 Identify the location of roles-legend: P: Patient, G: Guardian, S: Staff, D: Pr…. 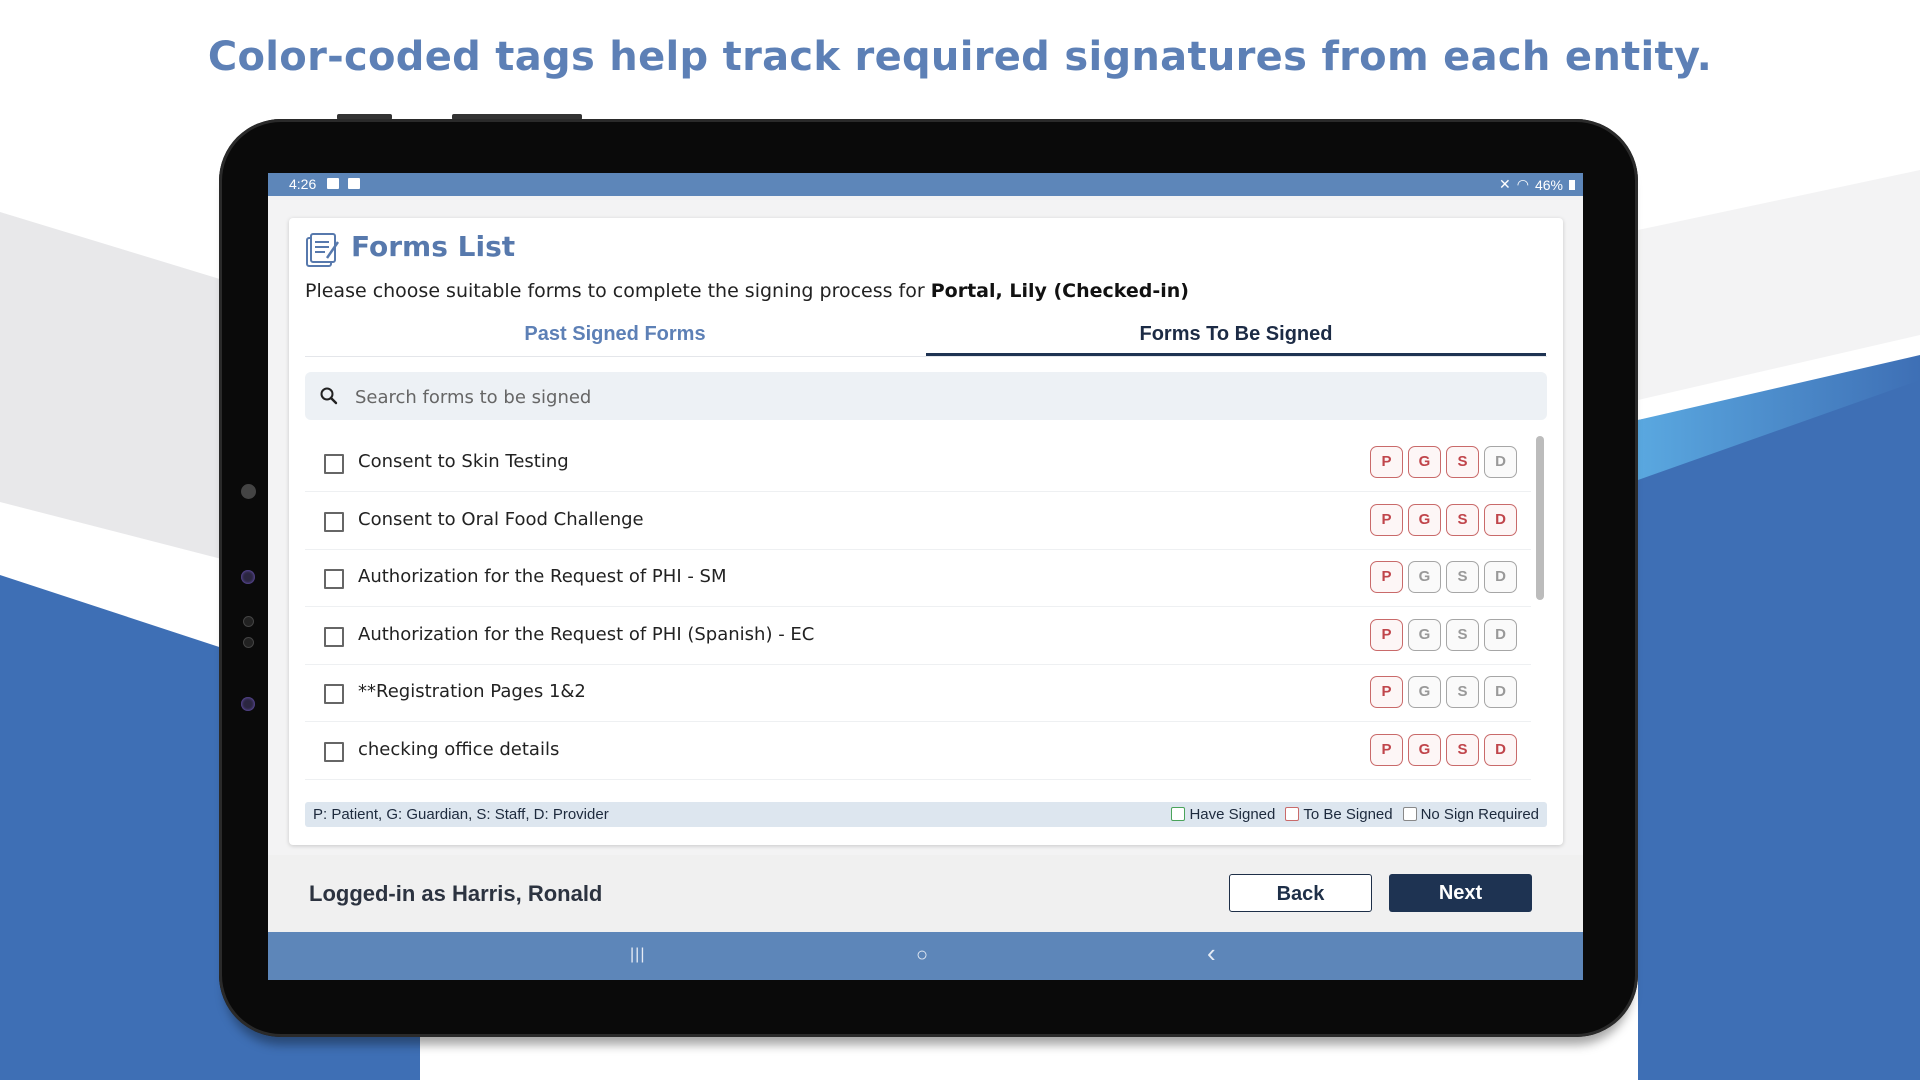
(461, 814).